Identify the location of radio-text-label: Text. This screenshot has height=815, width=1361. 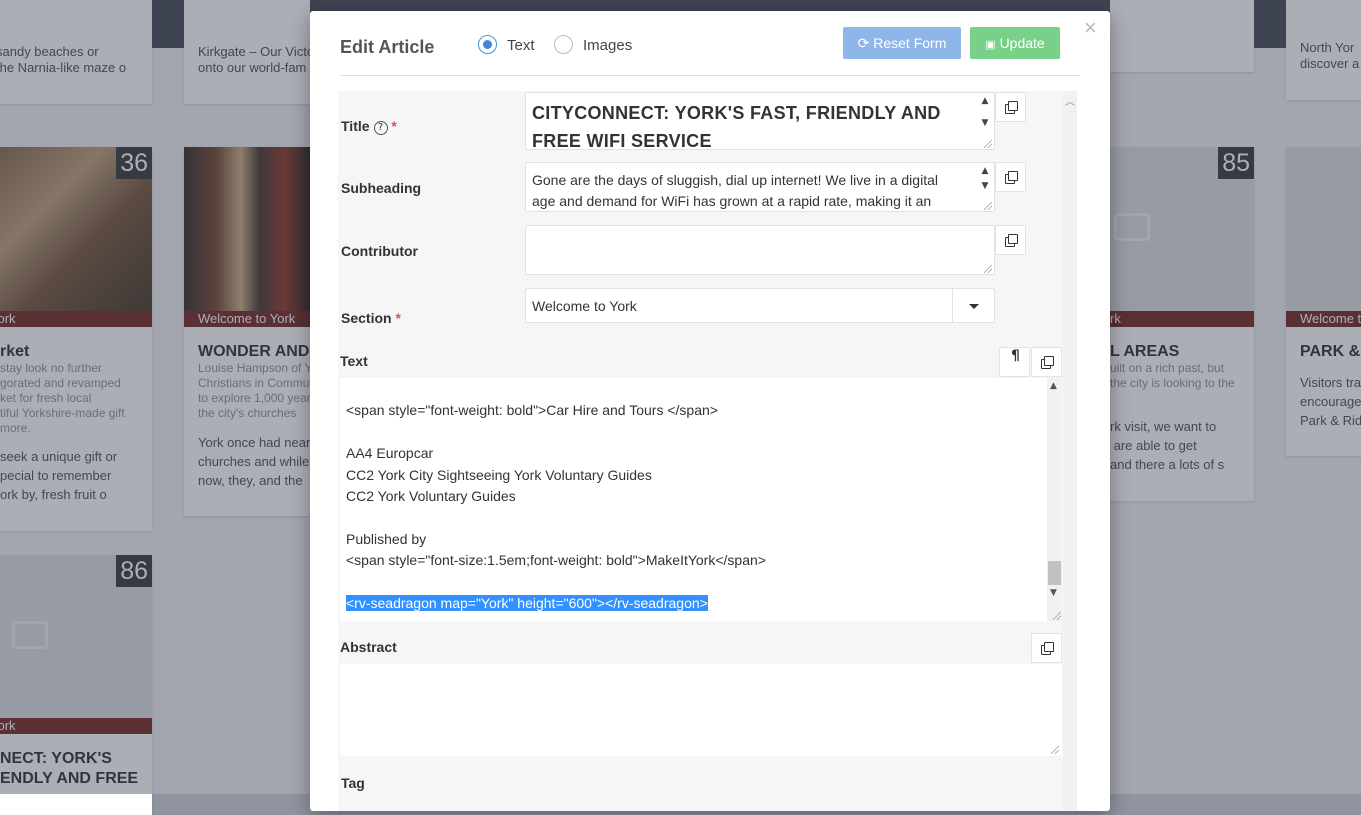
(521, 45).